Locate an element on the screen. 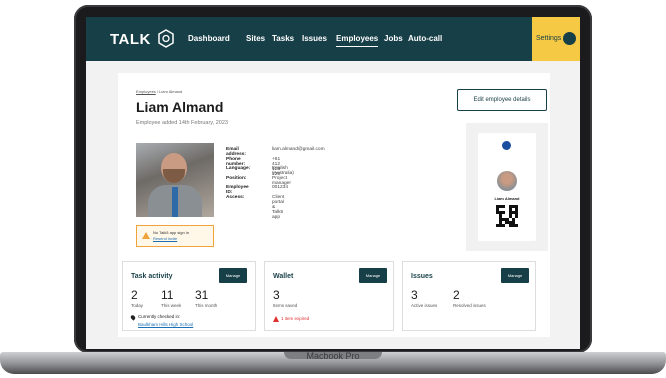  stat-today-value: 2 is located at coordinates (134, 295).